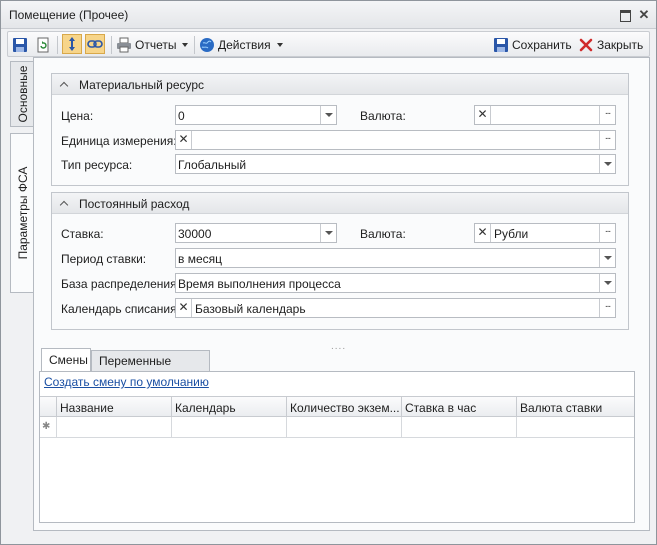 This screenshot has height=545, width=657. What do you see at coordinates (69, 15) in the screenshot?
I see `window-title: Помещение (Прочее)` at bounding box center [69, 15].